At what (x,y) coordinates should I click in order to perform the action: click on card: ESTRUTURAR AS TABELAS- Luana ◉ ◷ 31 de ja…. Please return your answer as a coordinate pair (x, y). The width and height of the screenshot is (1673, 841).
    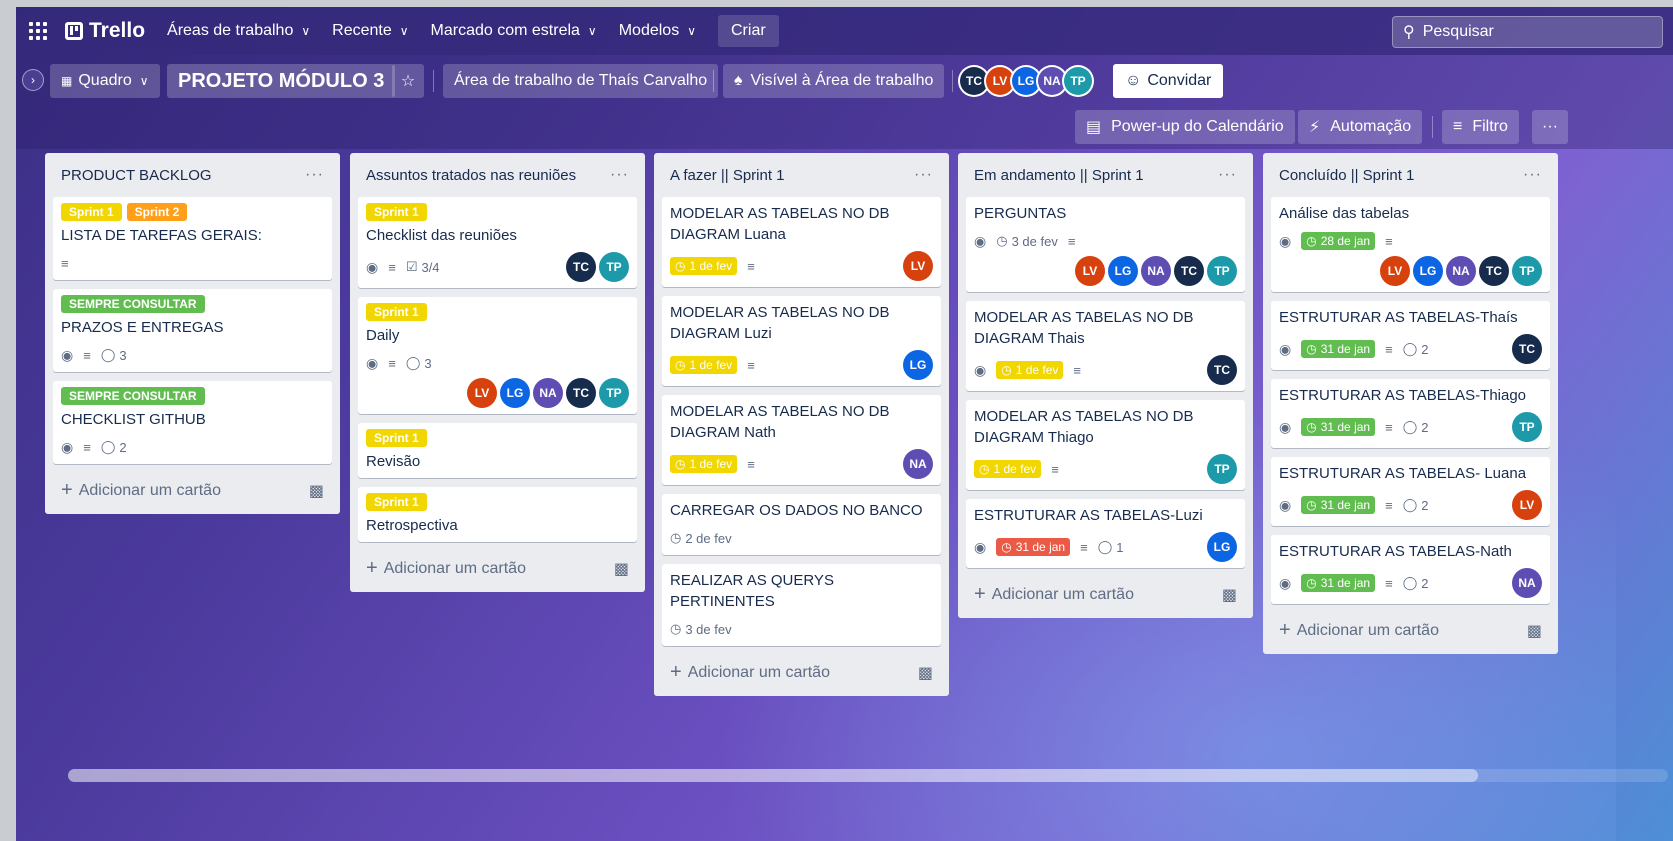
    Looking at the image, I should click on (1410, 491).